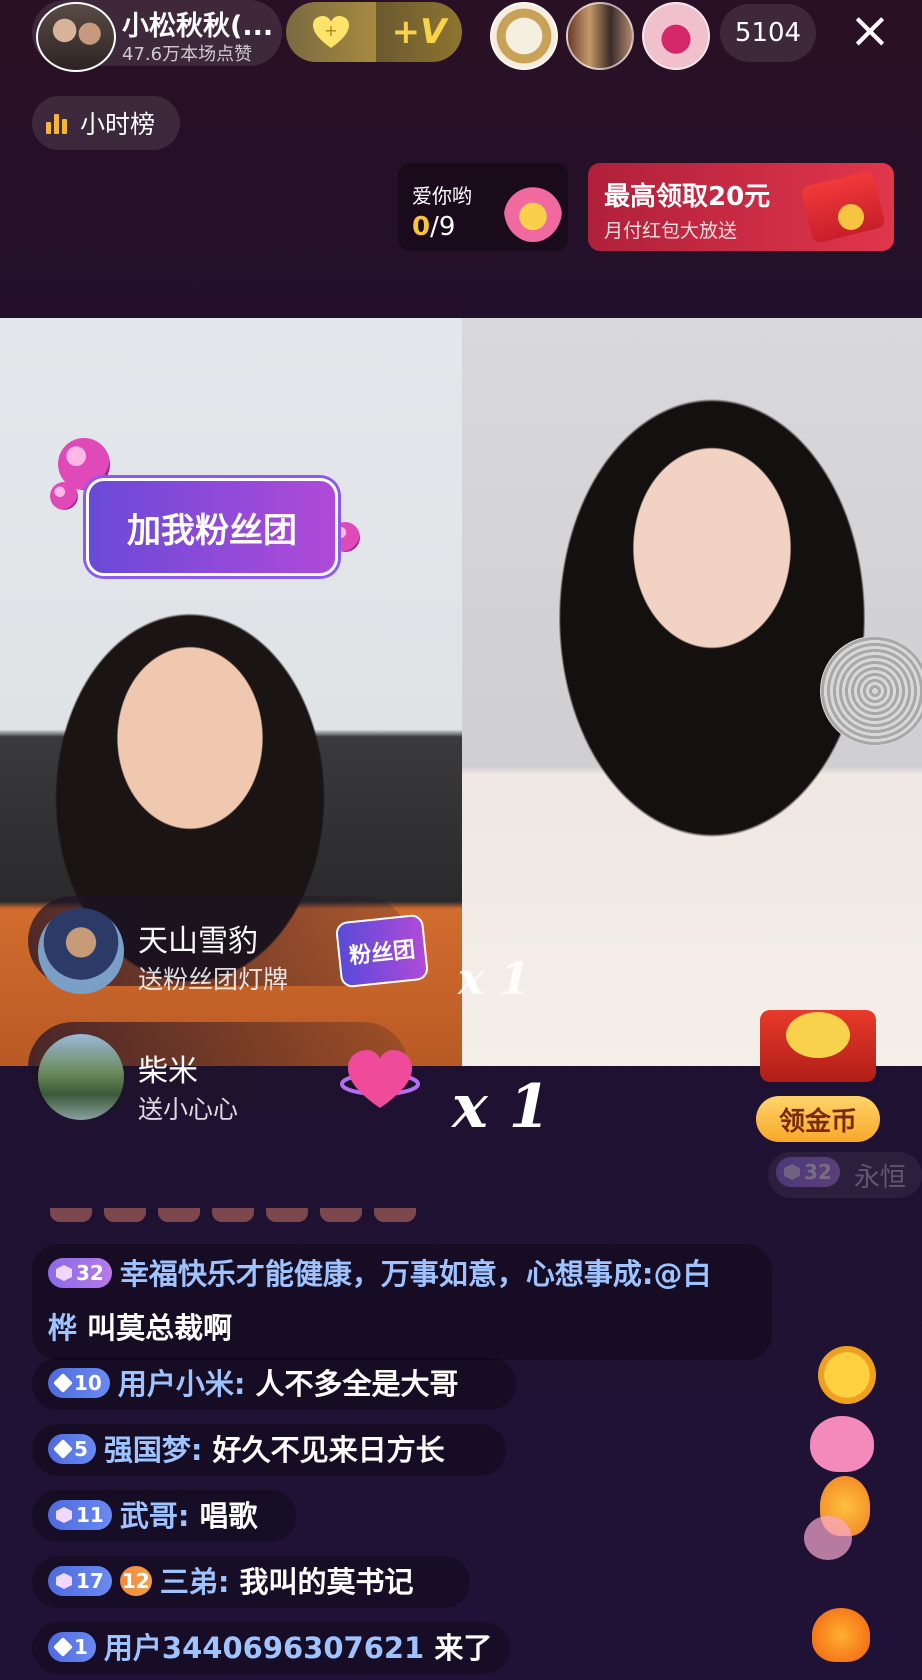 The width and height of the screenshot is (922, 1680). Describe the element at coordinates (198, 941) in the screenshot. I see `gift-sender-name: 天山雪豹` at that location.